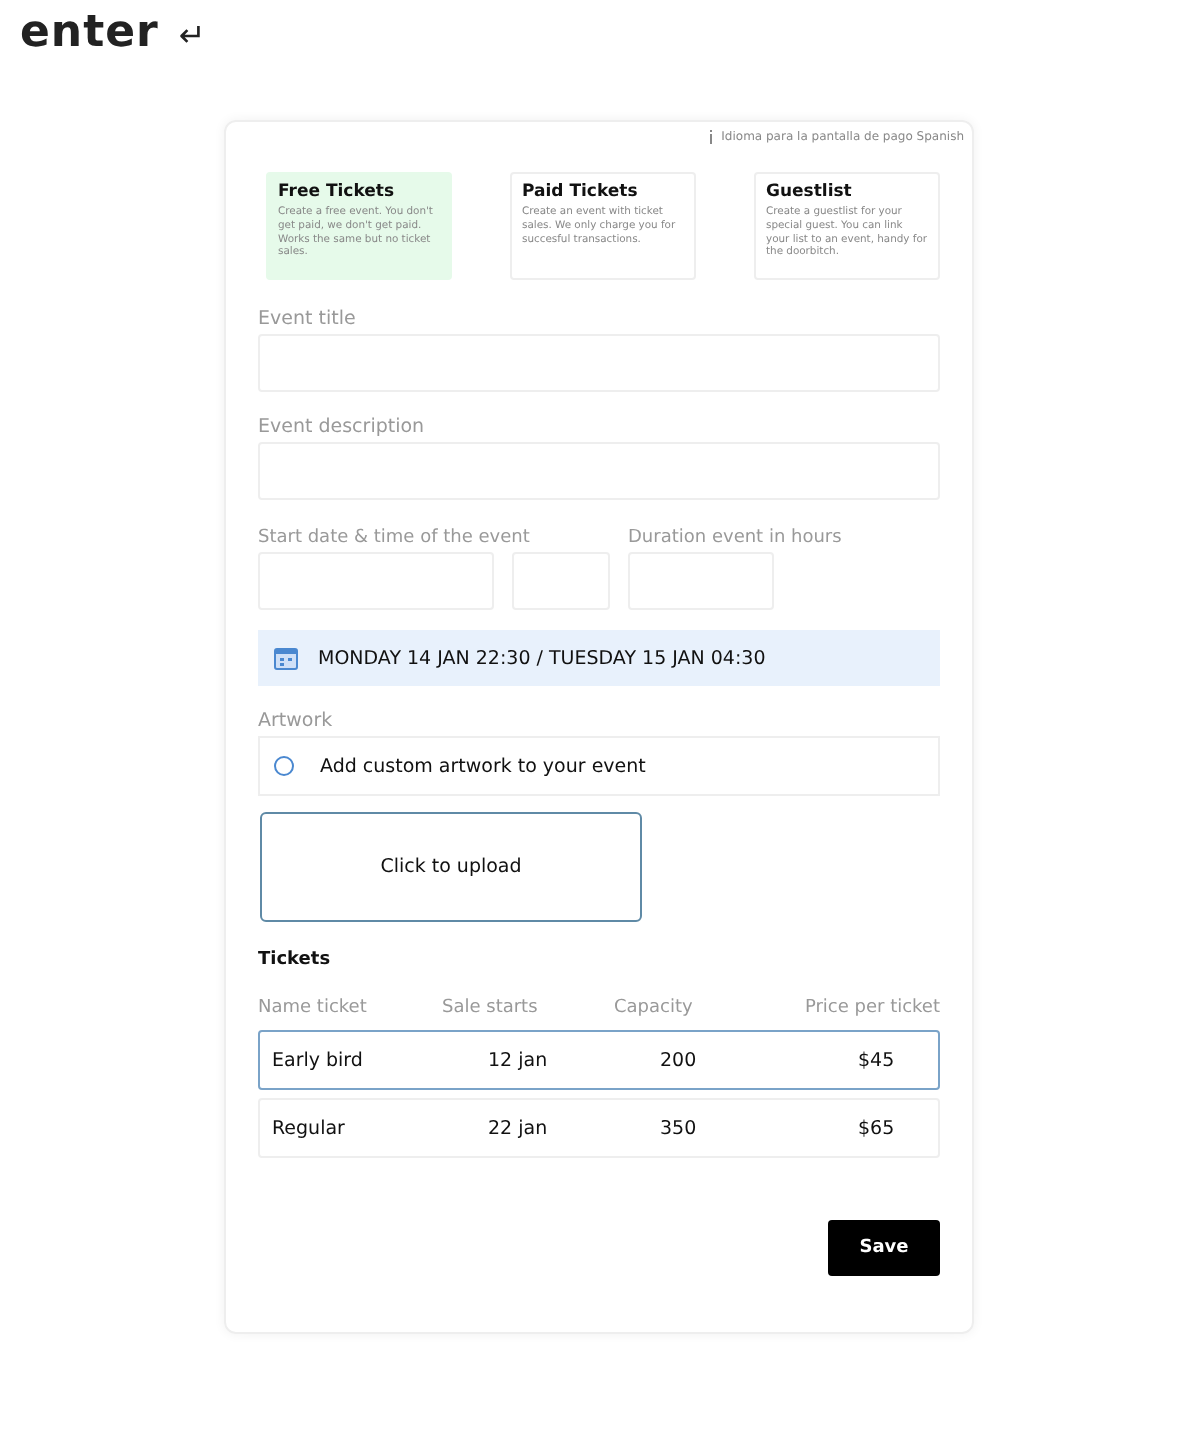 This screenshot has height=1438, width=1200. I want to click on table-cell-text: $65, so click(876, 1128).